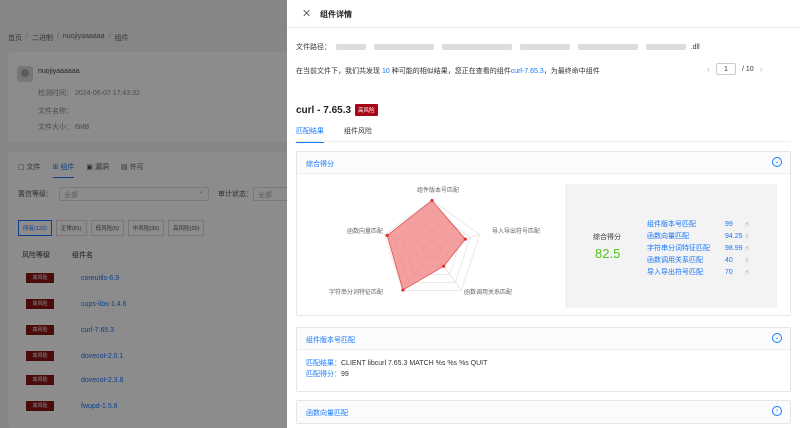 Image resolution: width=800 pixels, height=428 pixels. What do you see at coordinates (323, 374) in the screenshot?
I see `match-score-label: 匹配得分：` at bounding box center [323, 374].